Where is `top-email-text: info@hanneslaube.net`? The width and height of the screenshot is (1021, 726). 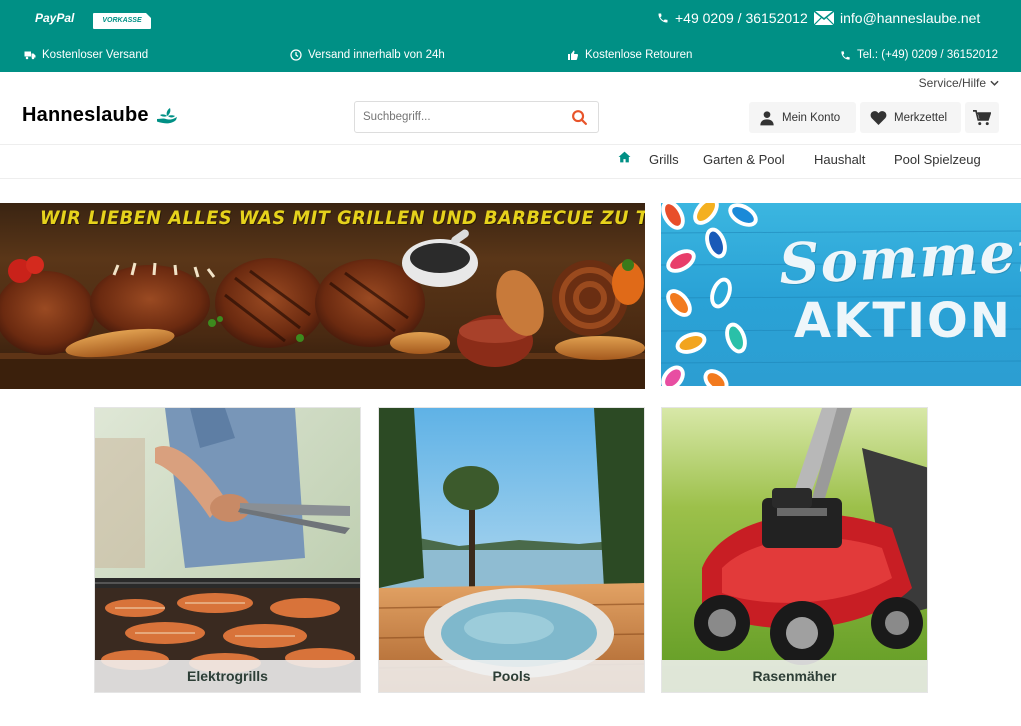
top-email-text: info@hanneslaube.net is located at coordinates (910, 18).